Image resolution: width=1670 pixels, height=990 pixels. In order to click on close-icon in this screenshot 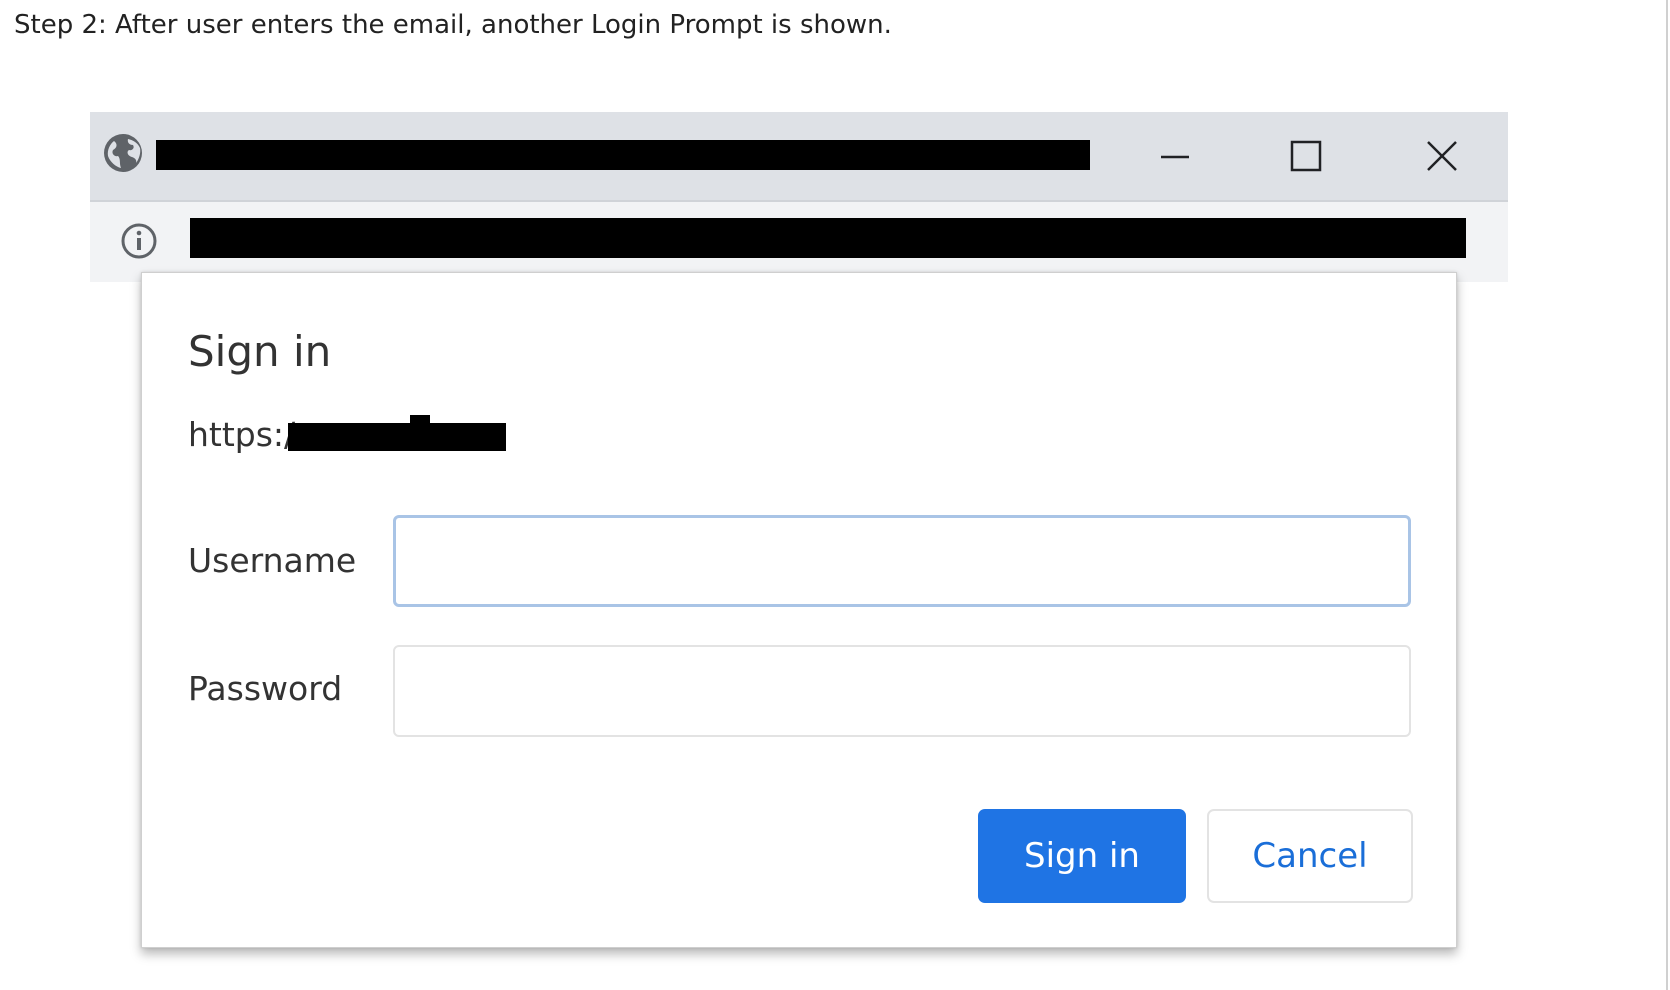, I will do `click(1442, 156)`.